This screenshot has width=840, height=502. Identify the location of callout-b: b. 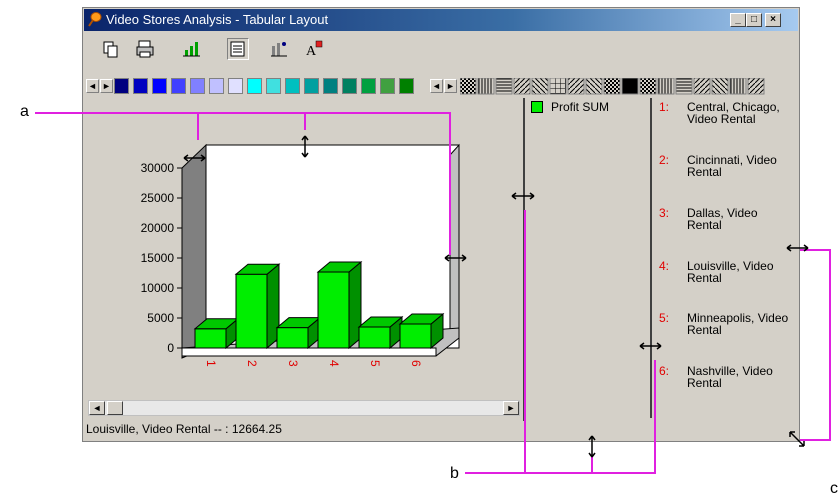
(454, 473).